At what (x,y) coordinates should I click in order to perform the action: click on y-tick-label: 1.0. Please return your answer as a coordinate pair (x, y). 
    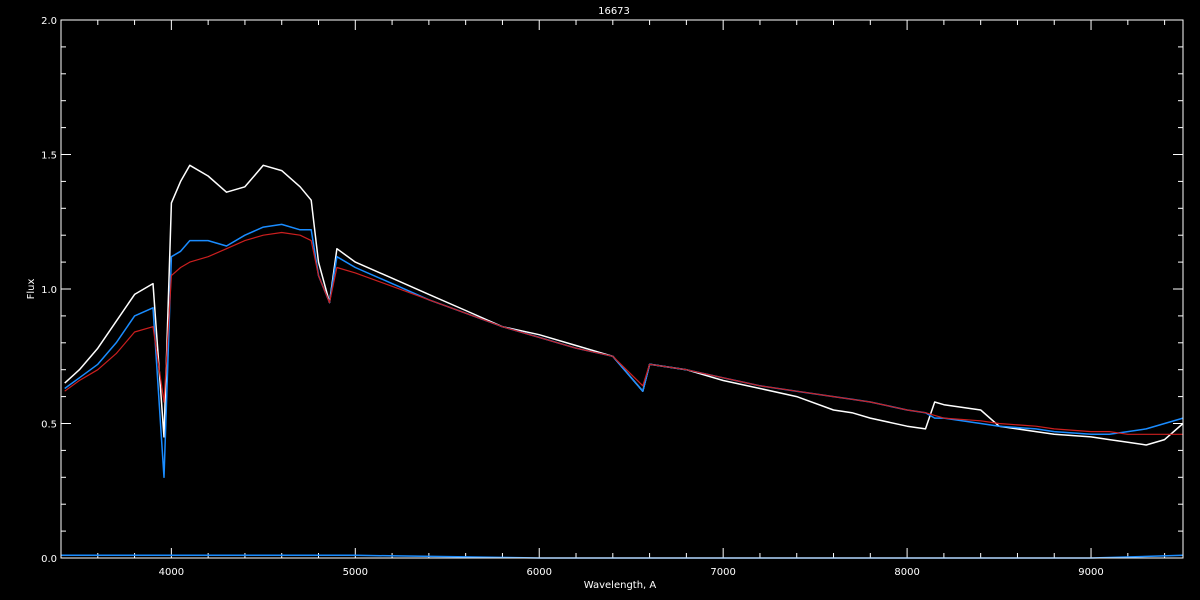
    Looking at the image, I should click on (49, 290).